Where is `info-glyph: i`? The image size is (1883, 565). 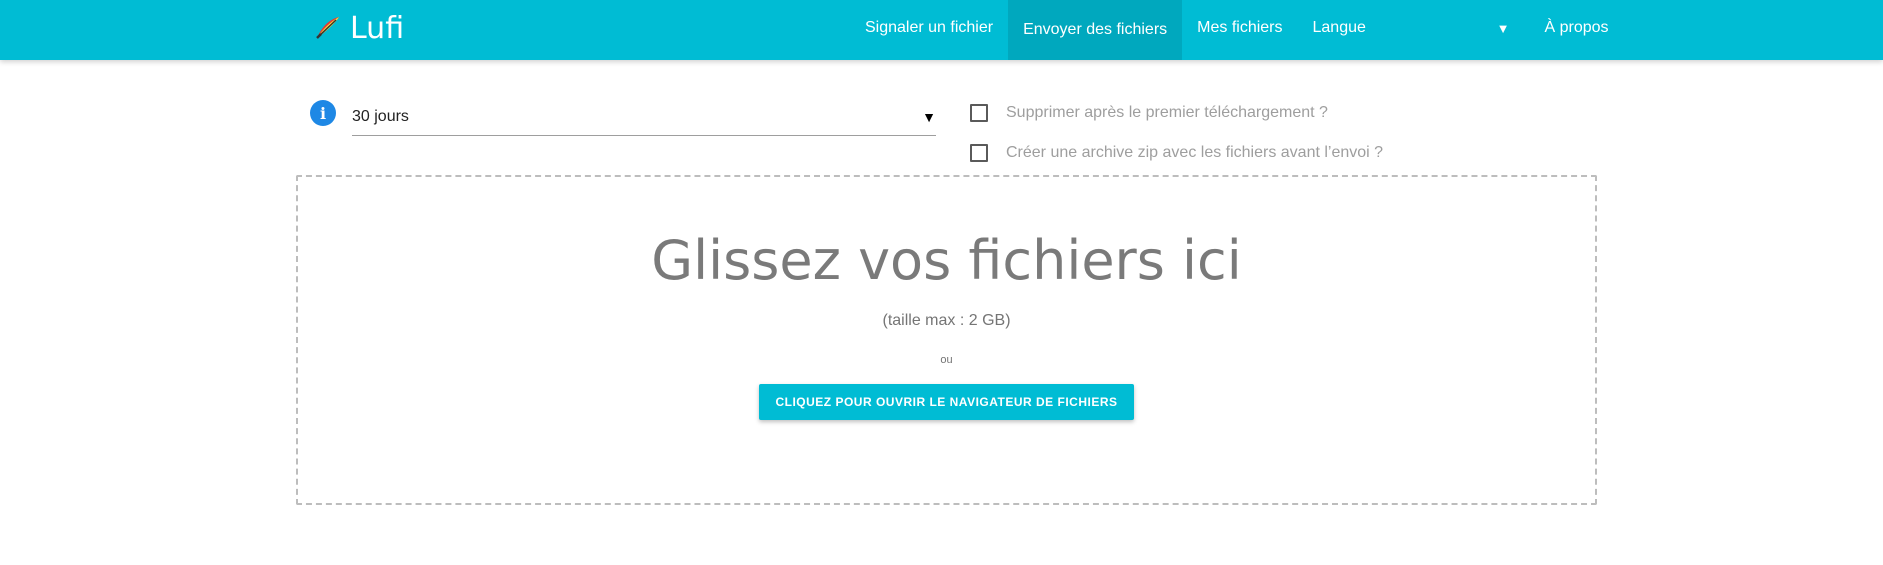 info-glyph: i is located at coordinates (323, 113).